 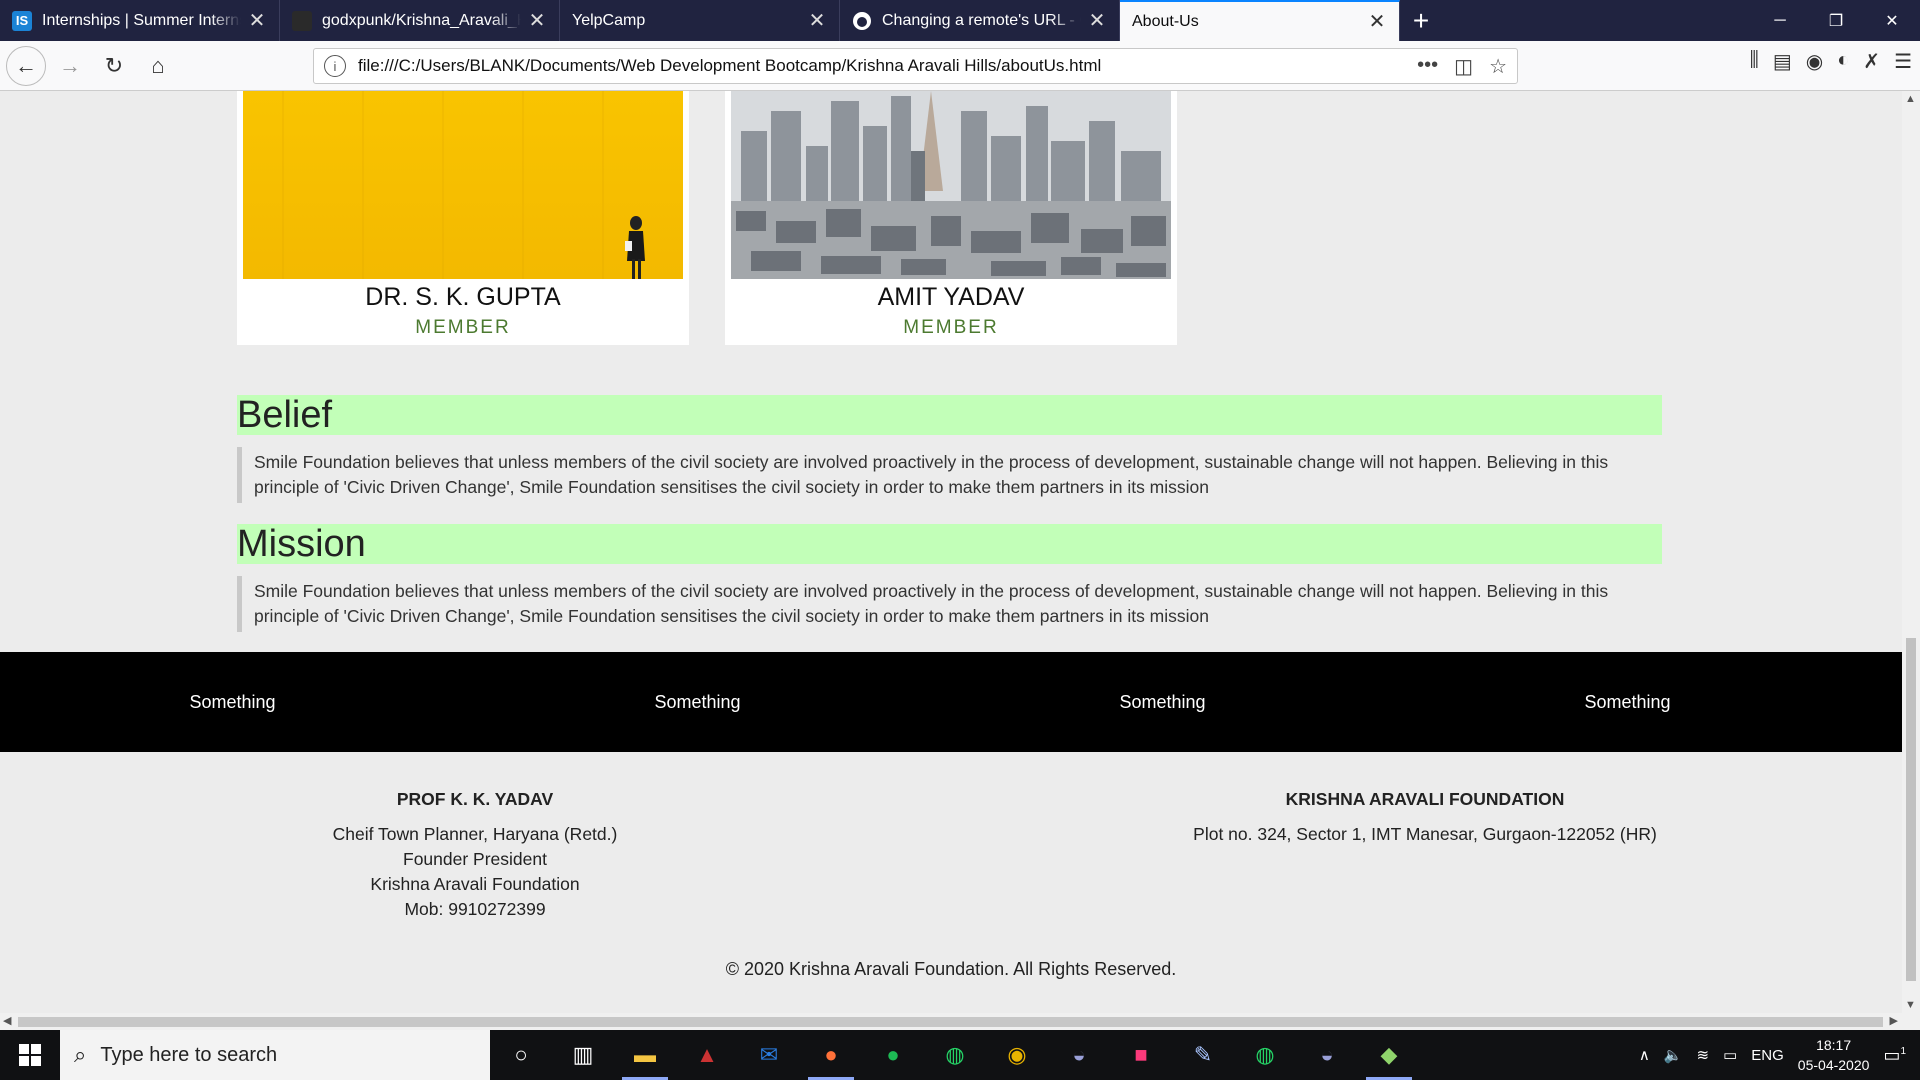 What do you see at coordinates (80, 1054) in the screenshot?
I see `search-icon: ⌕` at bounding box center [80, 1054].